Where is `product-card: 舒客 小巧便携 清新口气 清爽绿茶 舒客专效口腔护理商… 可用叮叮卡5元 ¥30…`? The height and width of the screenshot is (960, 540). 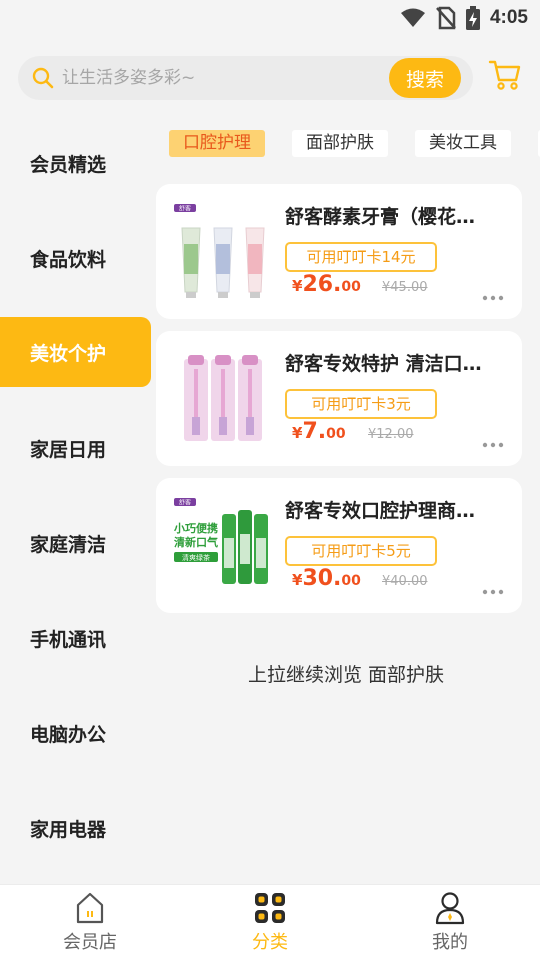
product-card: 舒客 小巧便携 清新口气 清爽绿茶 舒客专效口腔护理商… 可用叮叮卡5元 ¥30… is located at coordinates (339, 545).